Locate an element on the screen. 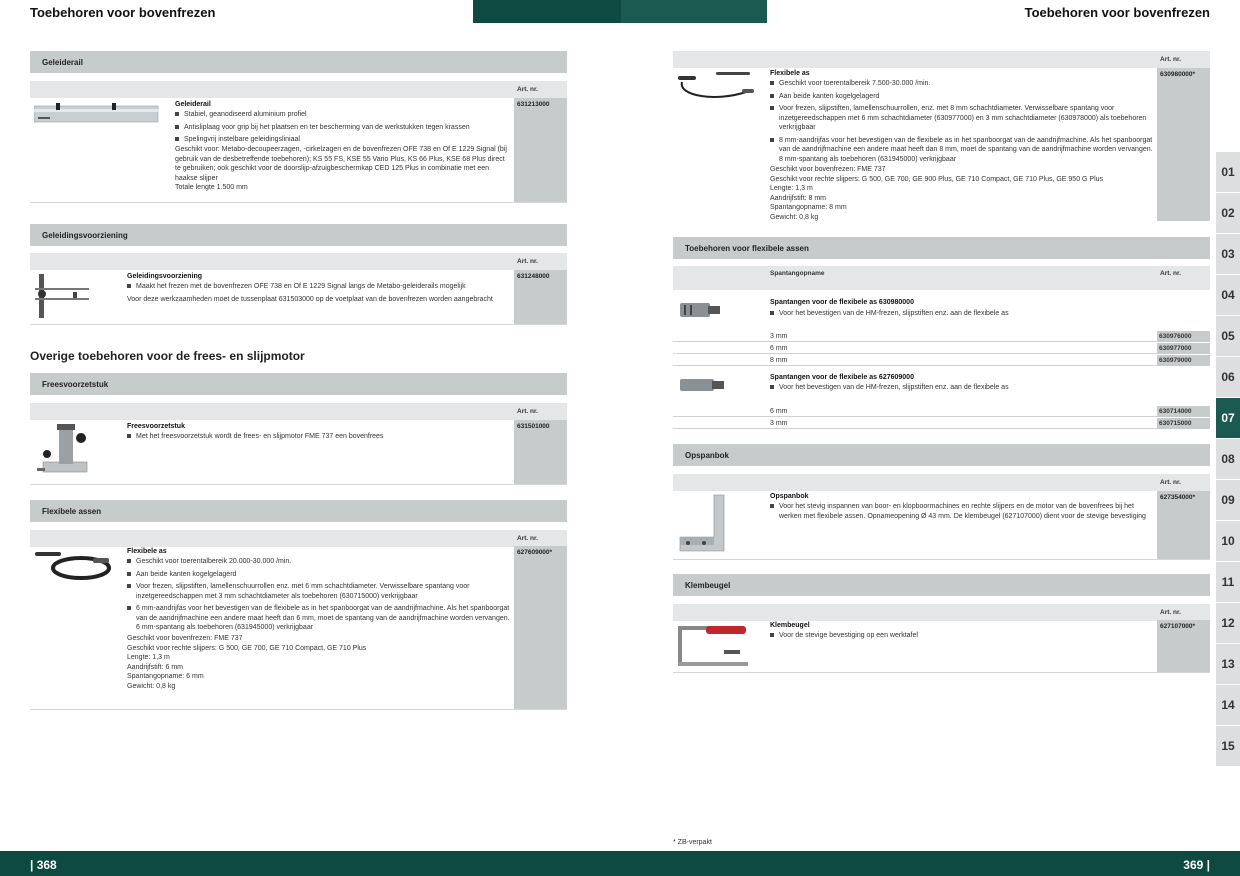 The image size is (1240, 876). product-title: Opspanbok is located at coordinates (789, 496).